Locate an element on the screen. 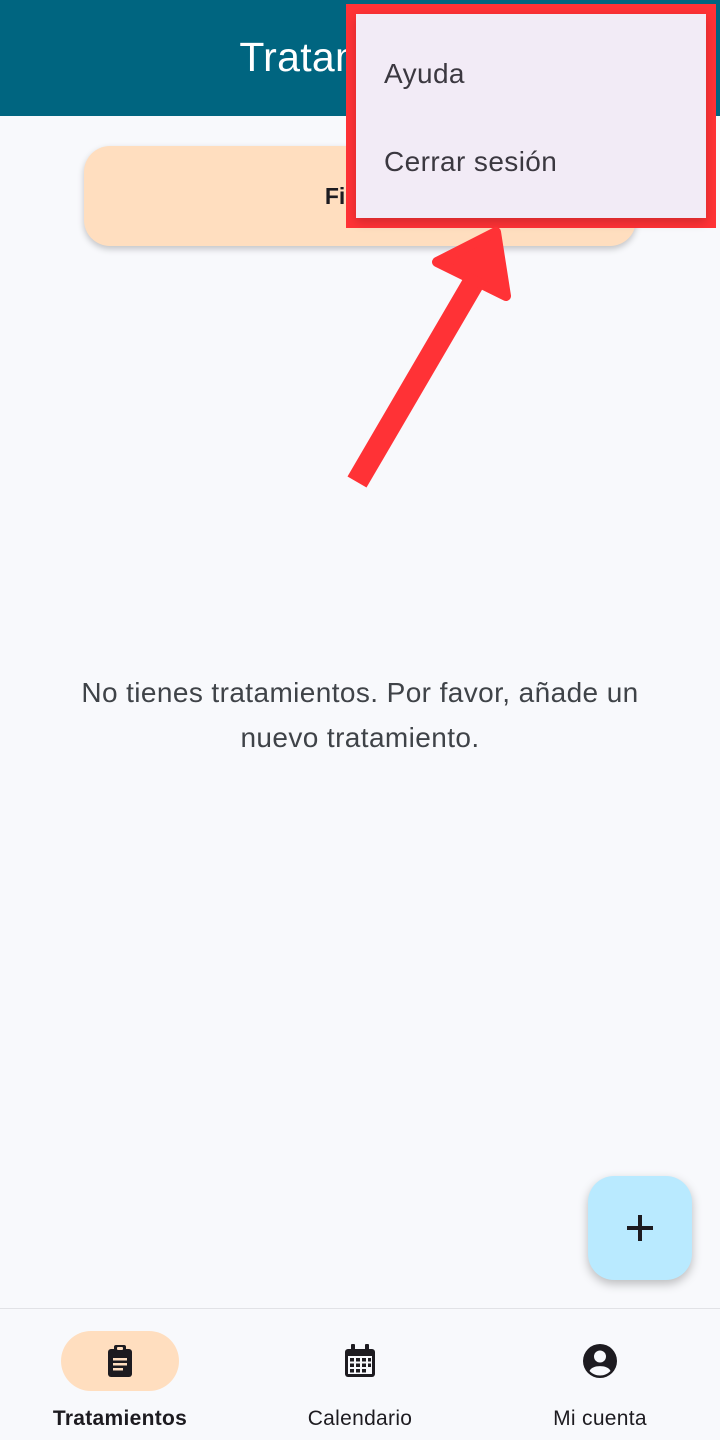  nav-item-treatments: Tratamientos is located at coordinates (120, 1374).